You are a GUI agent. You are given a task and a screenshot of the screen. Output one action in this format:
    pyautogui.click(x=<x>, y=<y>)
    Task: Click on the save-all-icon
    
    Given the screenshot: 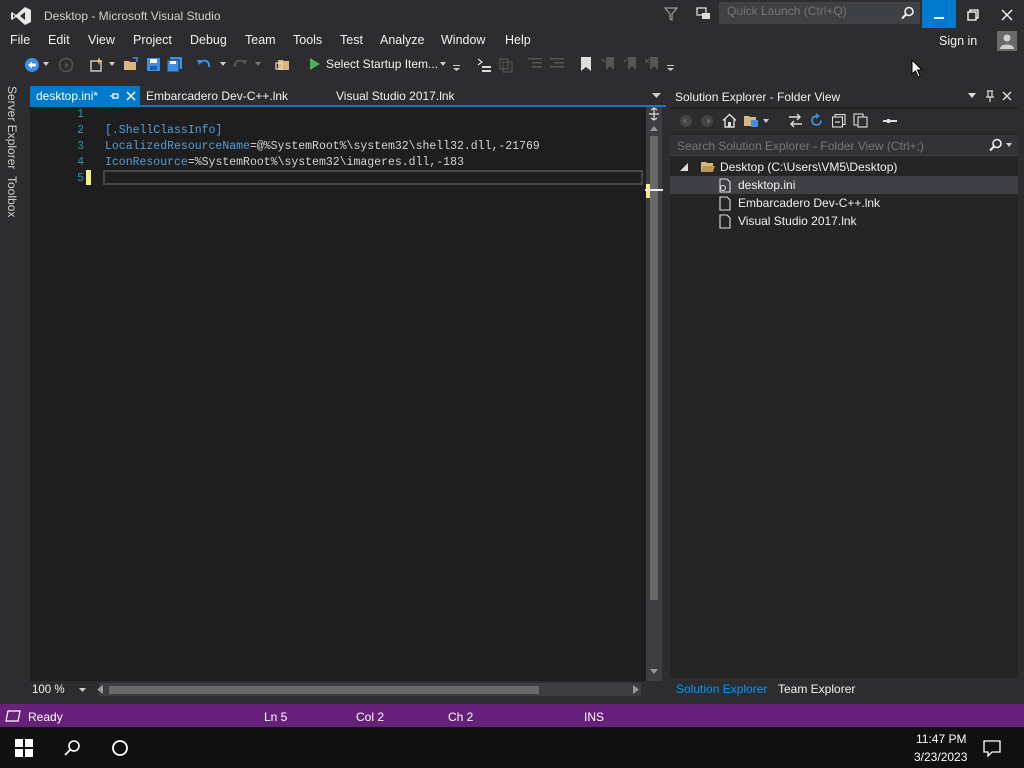 What is the action you would take?
    pyautogui.click(x=174, y=65)
    